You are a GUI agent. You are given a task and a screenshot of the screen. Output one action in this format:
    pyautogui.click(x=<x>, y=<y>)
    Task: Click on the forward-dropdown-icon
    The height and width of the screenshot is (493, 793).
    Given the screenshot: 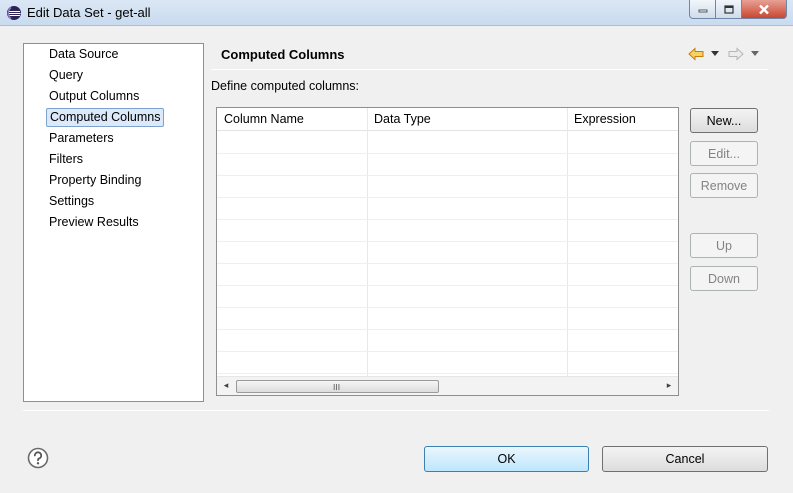 What is the action you would take?
    pyautogui.click(x=755, y=53)
    